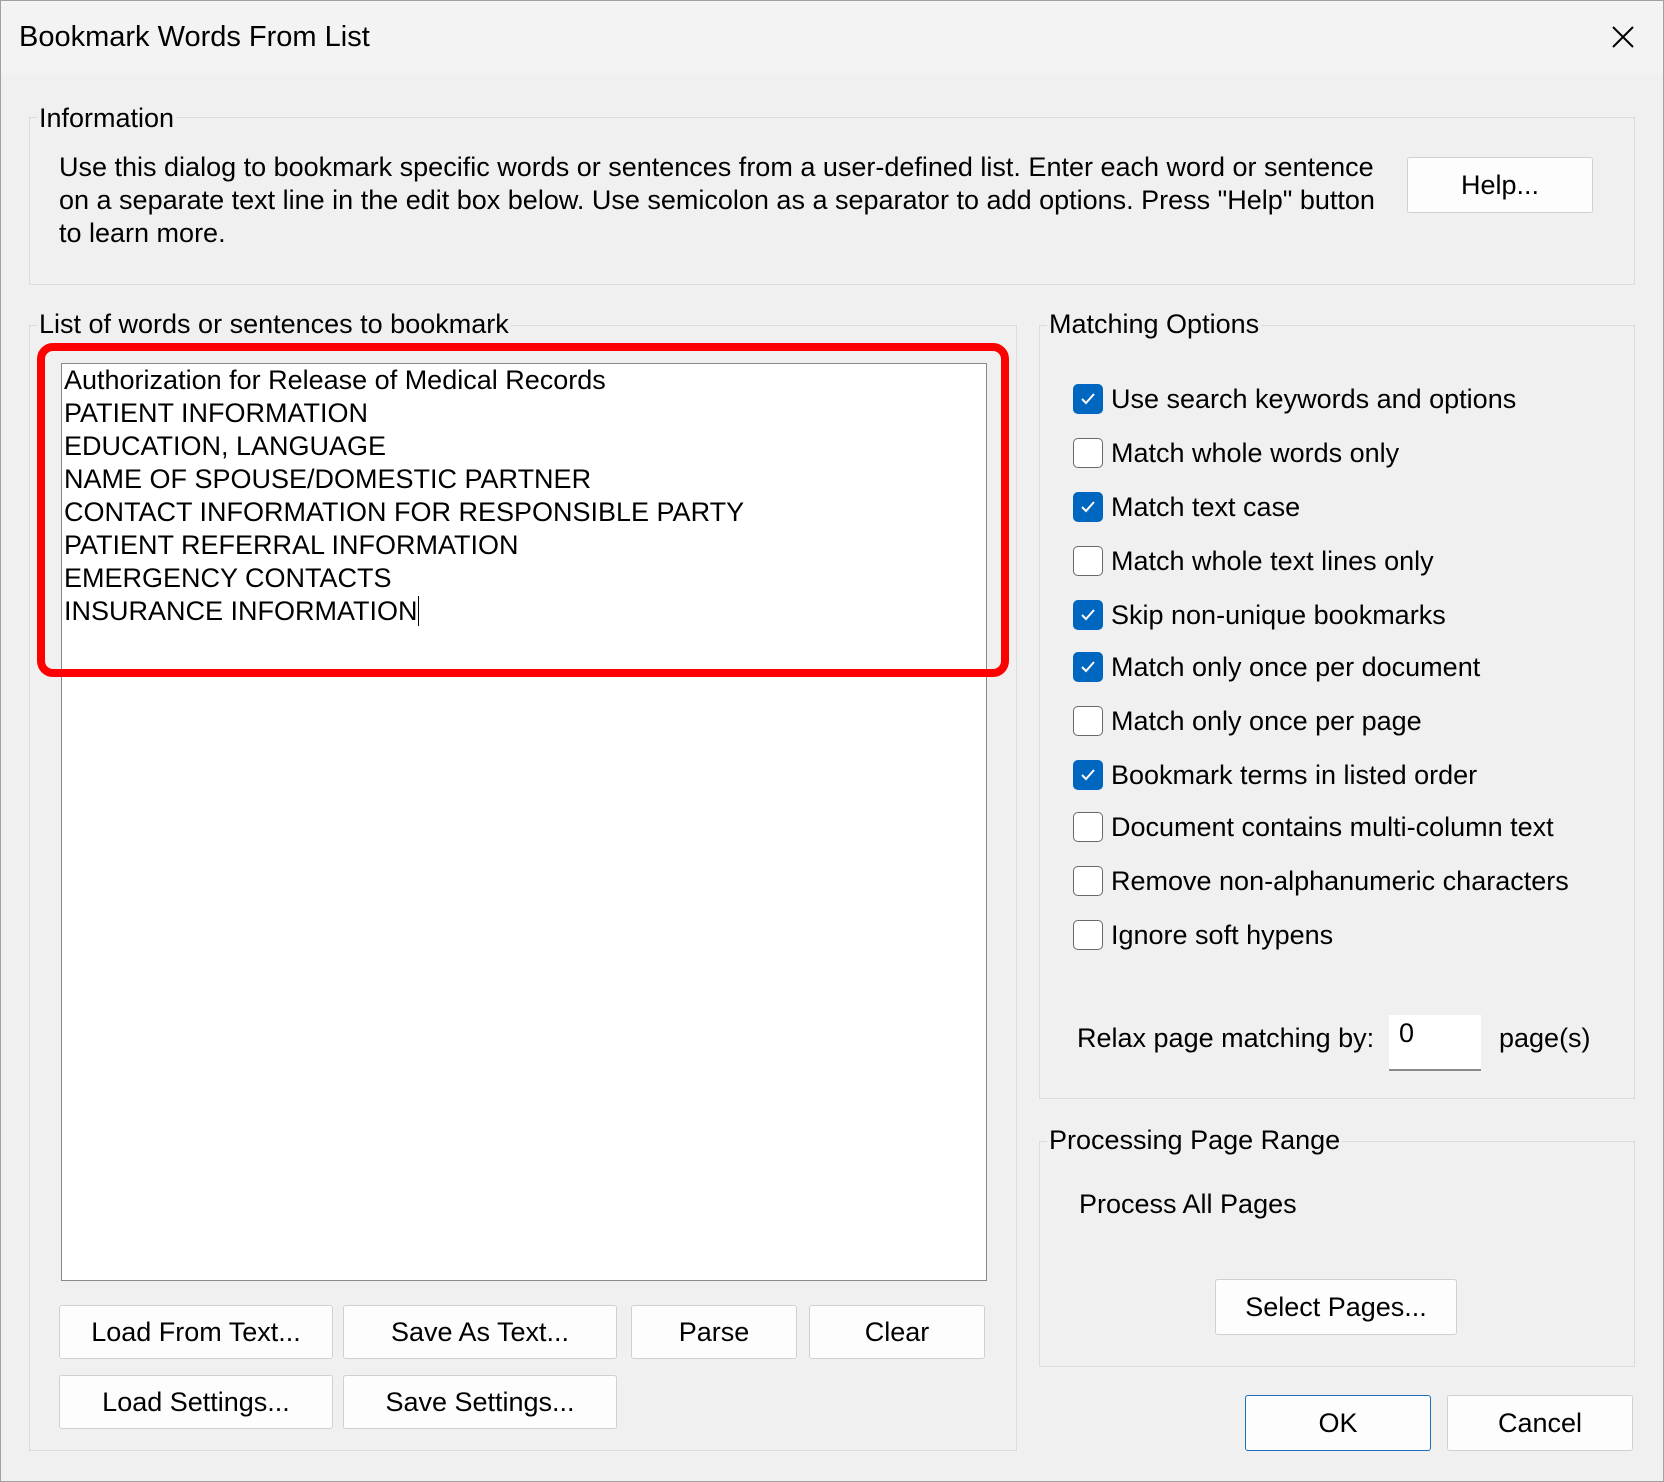  I want to click on option-remove-non-alphanumeric: Remove non-alphanumeric characters, so click(1321, 881).